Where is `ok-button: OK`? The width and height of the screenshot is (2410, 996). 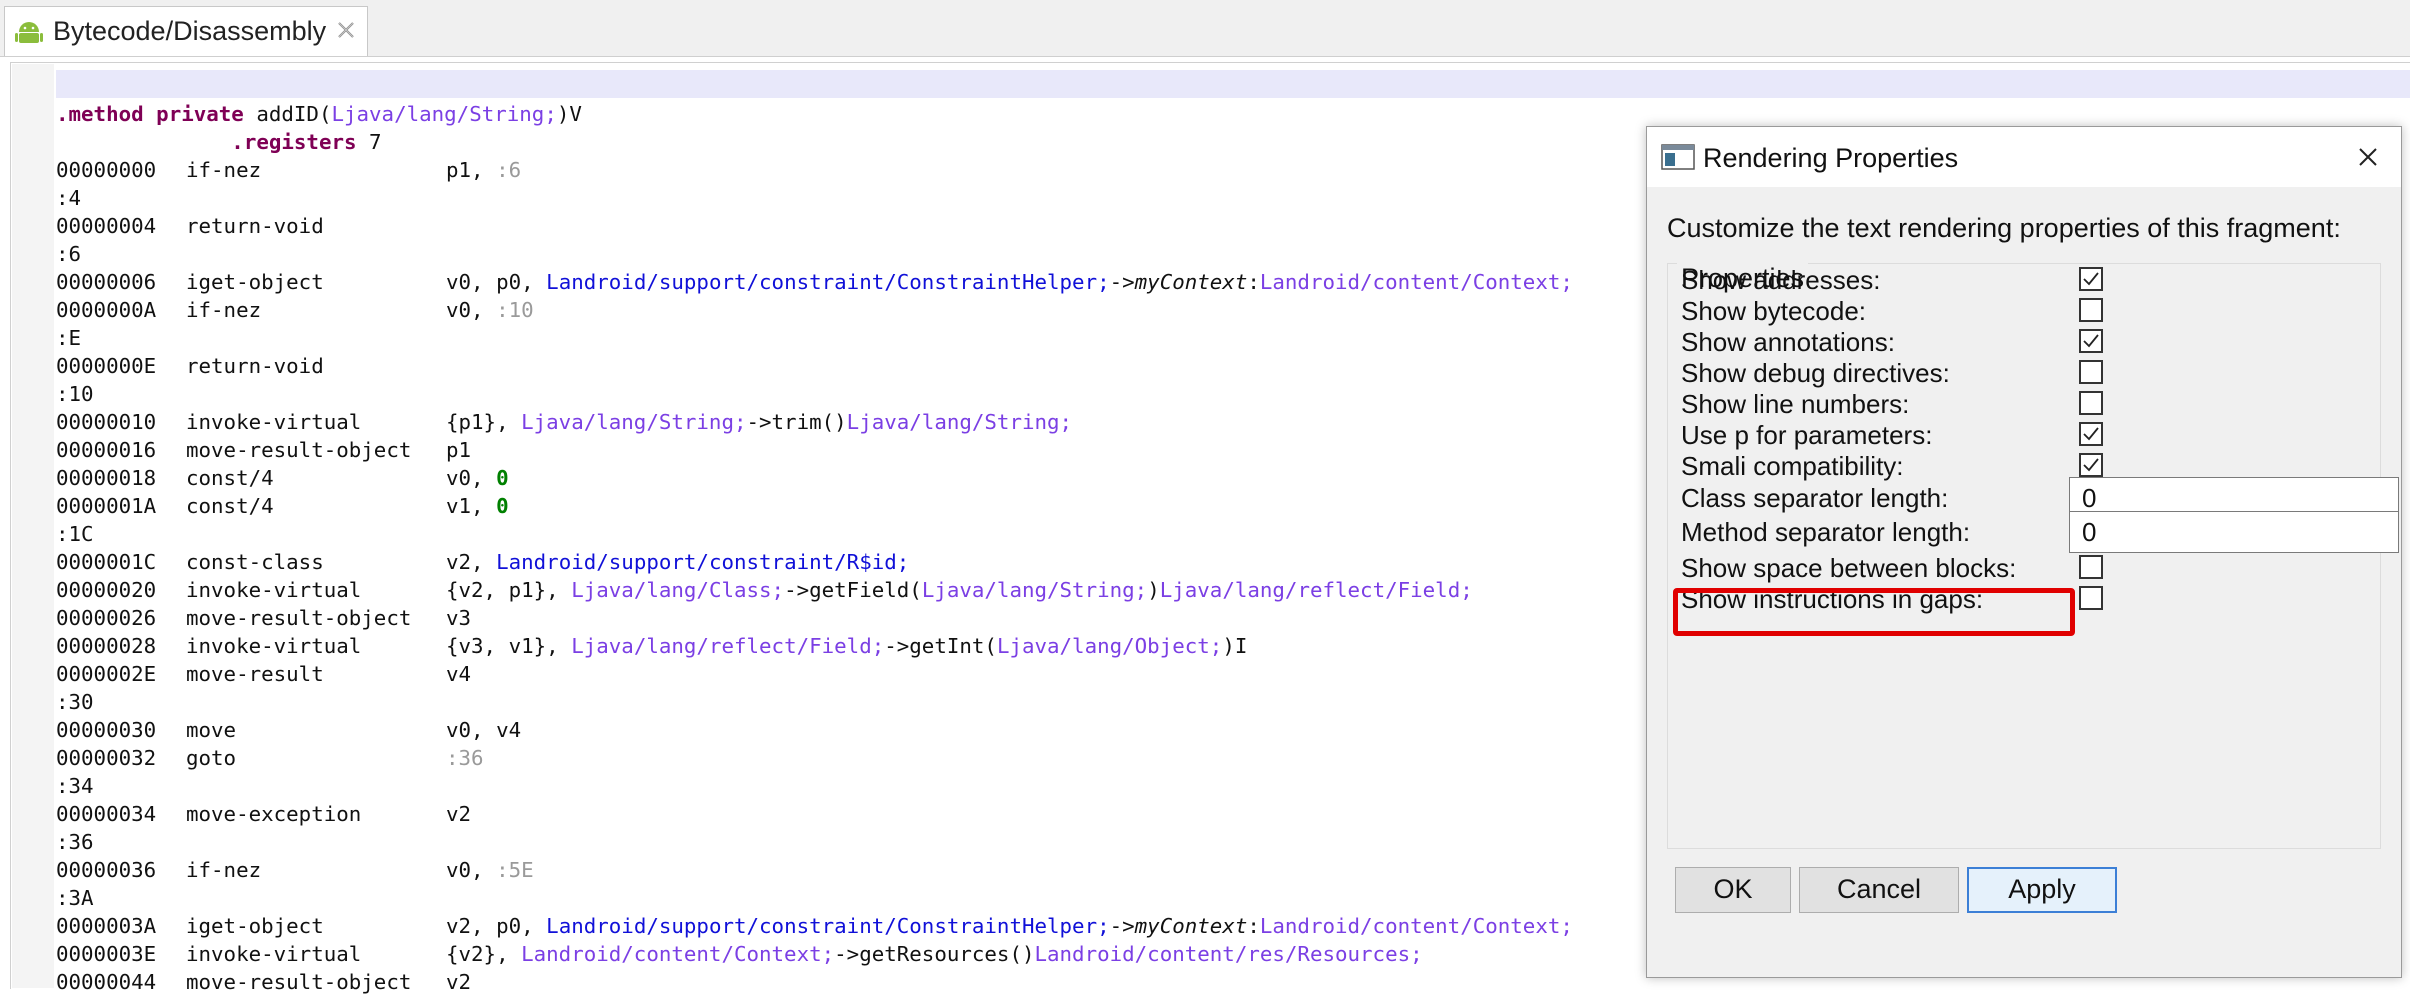
ok-button: OK is located at coordinates (1733, 890).